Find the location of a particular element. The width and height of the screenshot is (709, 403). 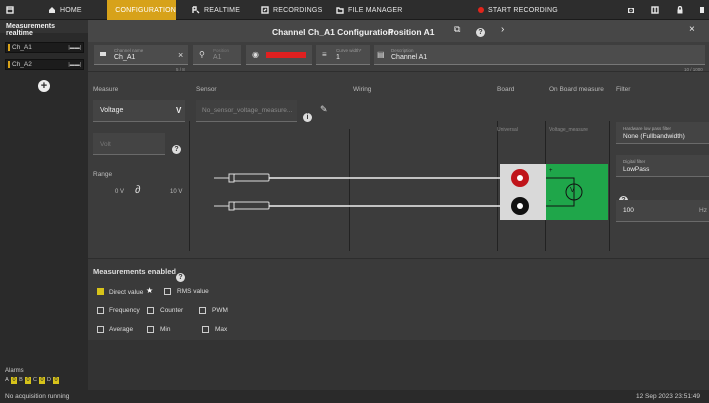

channel-icon is located at coordinates (103, 54).